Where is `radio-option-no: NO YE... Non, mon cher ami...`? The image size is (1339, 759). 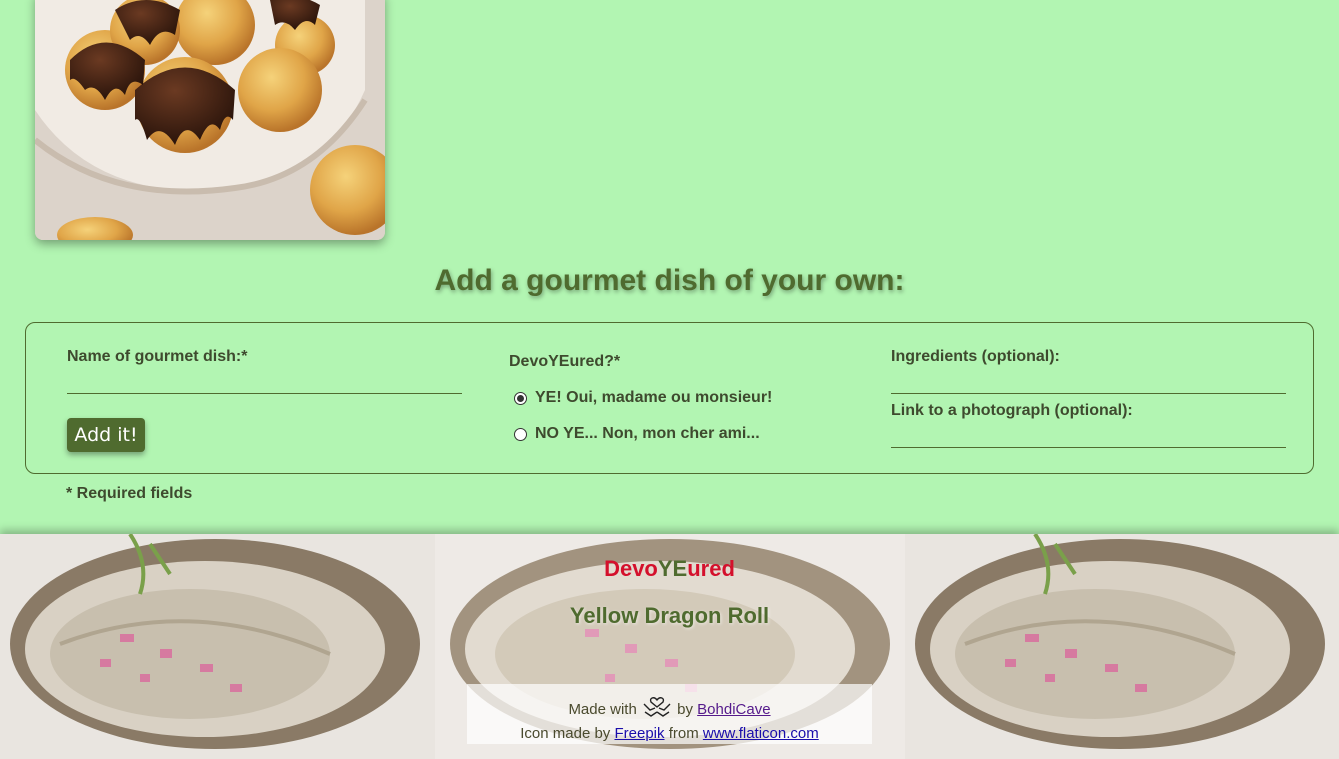
radio-option-no: NO YE... Non, mon cher ami... is located at coordinates (637, 434).